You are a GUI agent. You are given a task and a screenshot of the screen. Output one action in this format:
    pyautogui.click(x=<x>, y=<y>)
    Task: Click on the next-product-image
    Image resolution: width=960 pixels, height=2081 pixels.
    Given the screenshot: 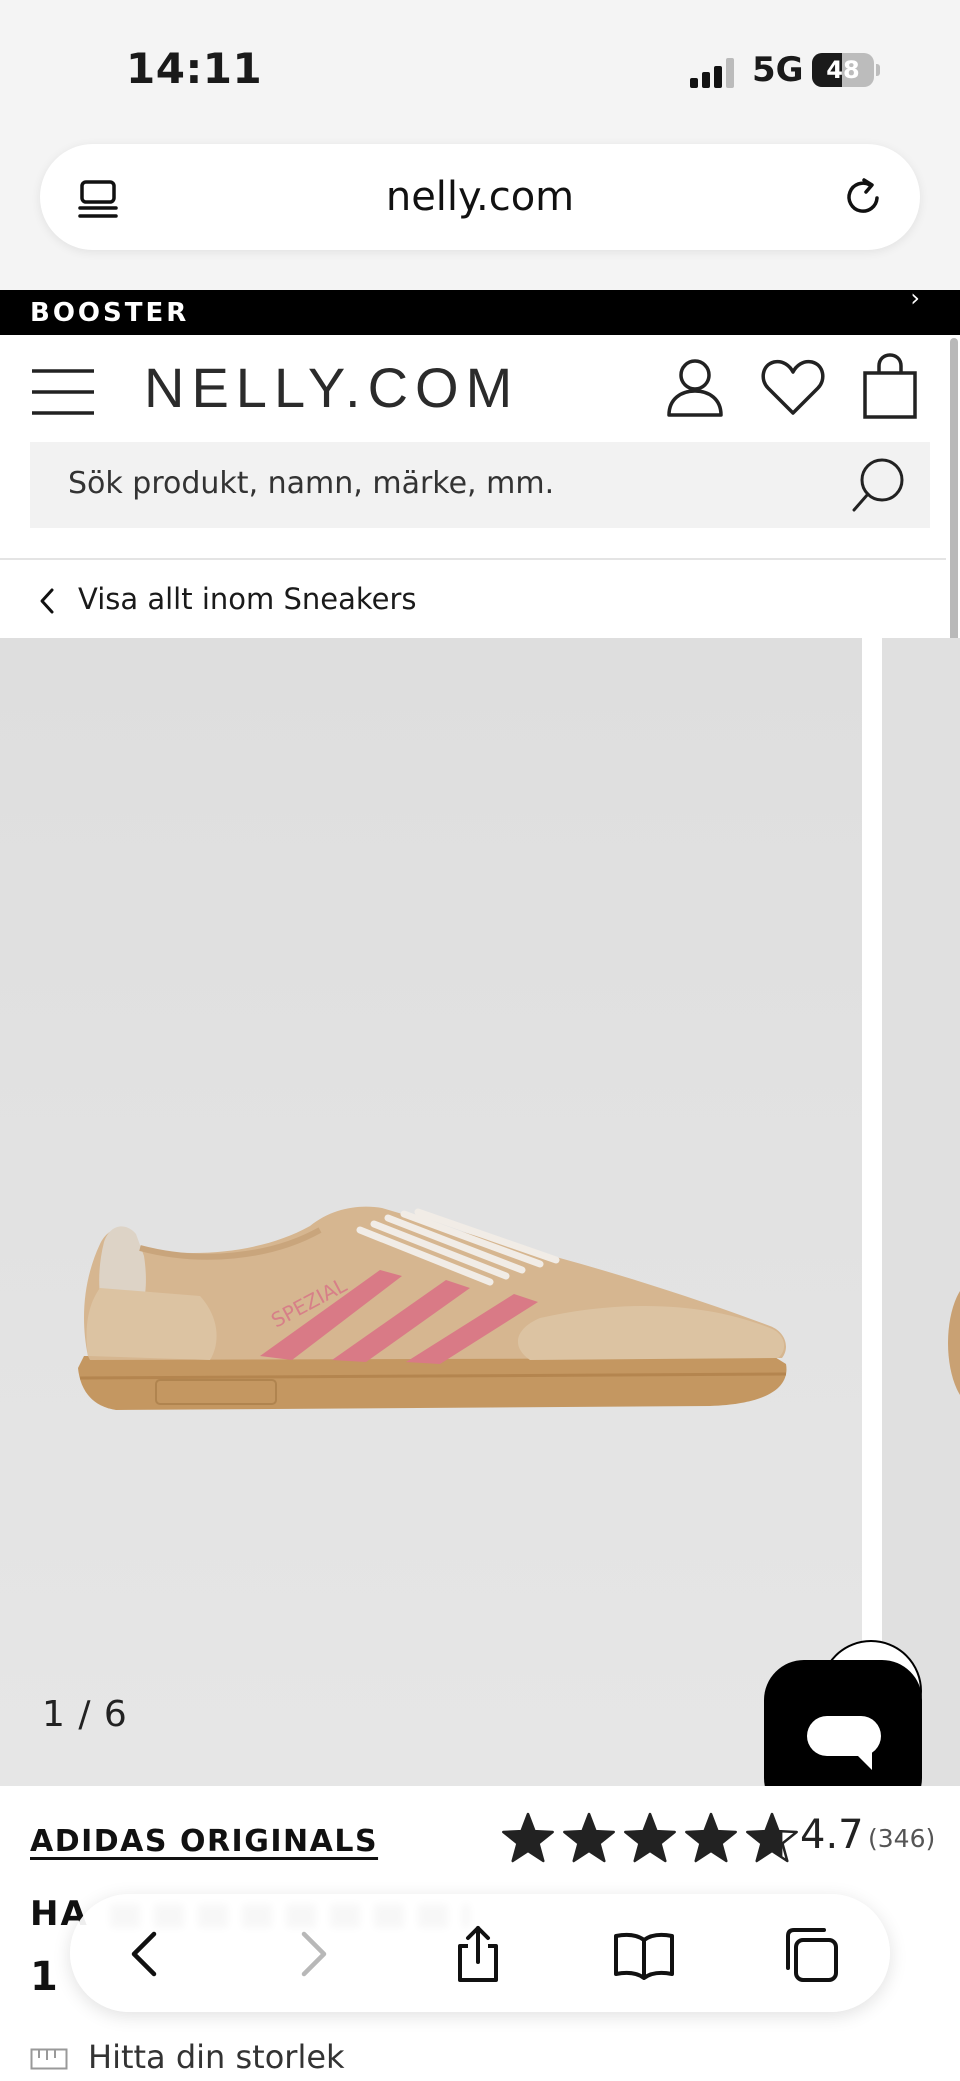 What is the action you would take?
    pyautogui.click(x=921, y=1212)
    